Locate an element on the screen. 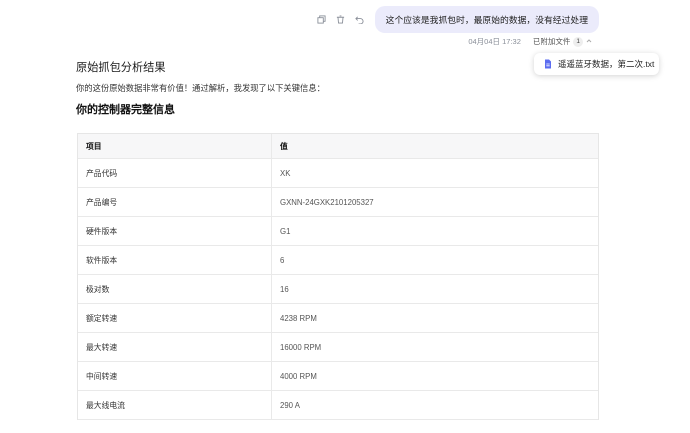 This screenshot has width=690, height=433. table-row: 软件版本 6 is located at coordinates (338, 260).